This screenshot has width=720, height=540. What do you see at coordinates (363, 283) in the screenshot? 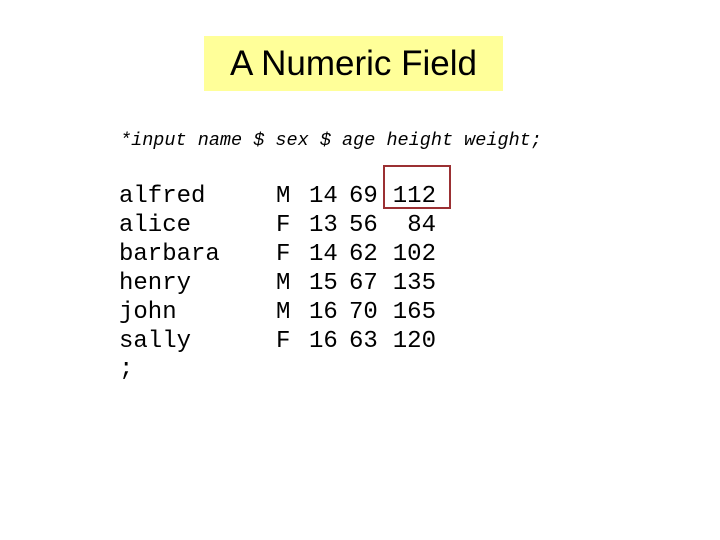
I see `height-cell: 67` at bounding box center [363, 283].